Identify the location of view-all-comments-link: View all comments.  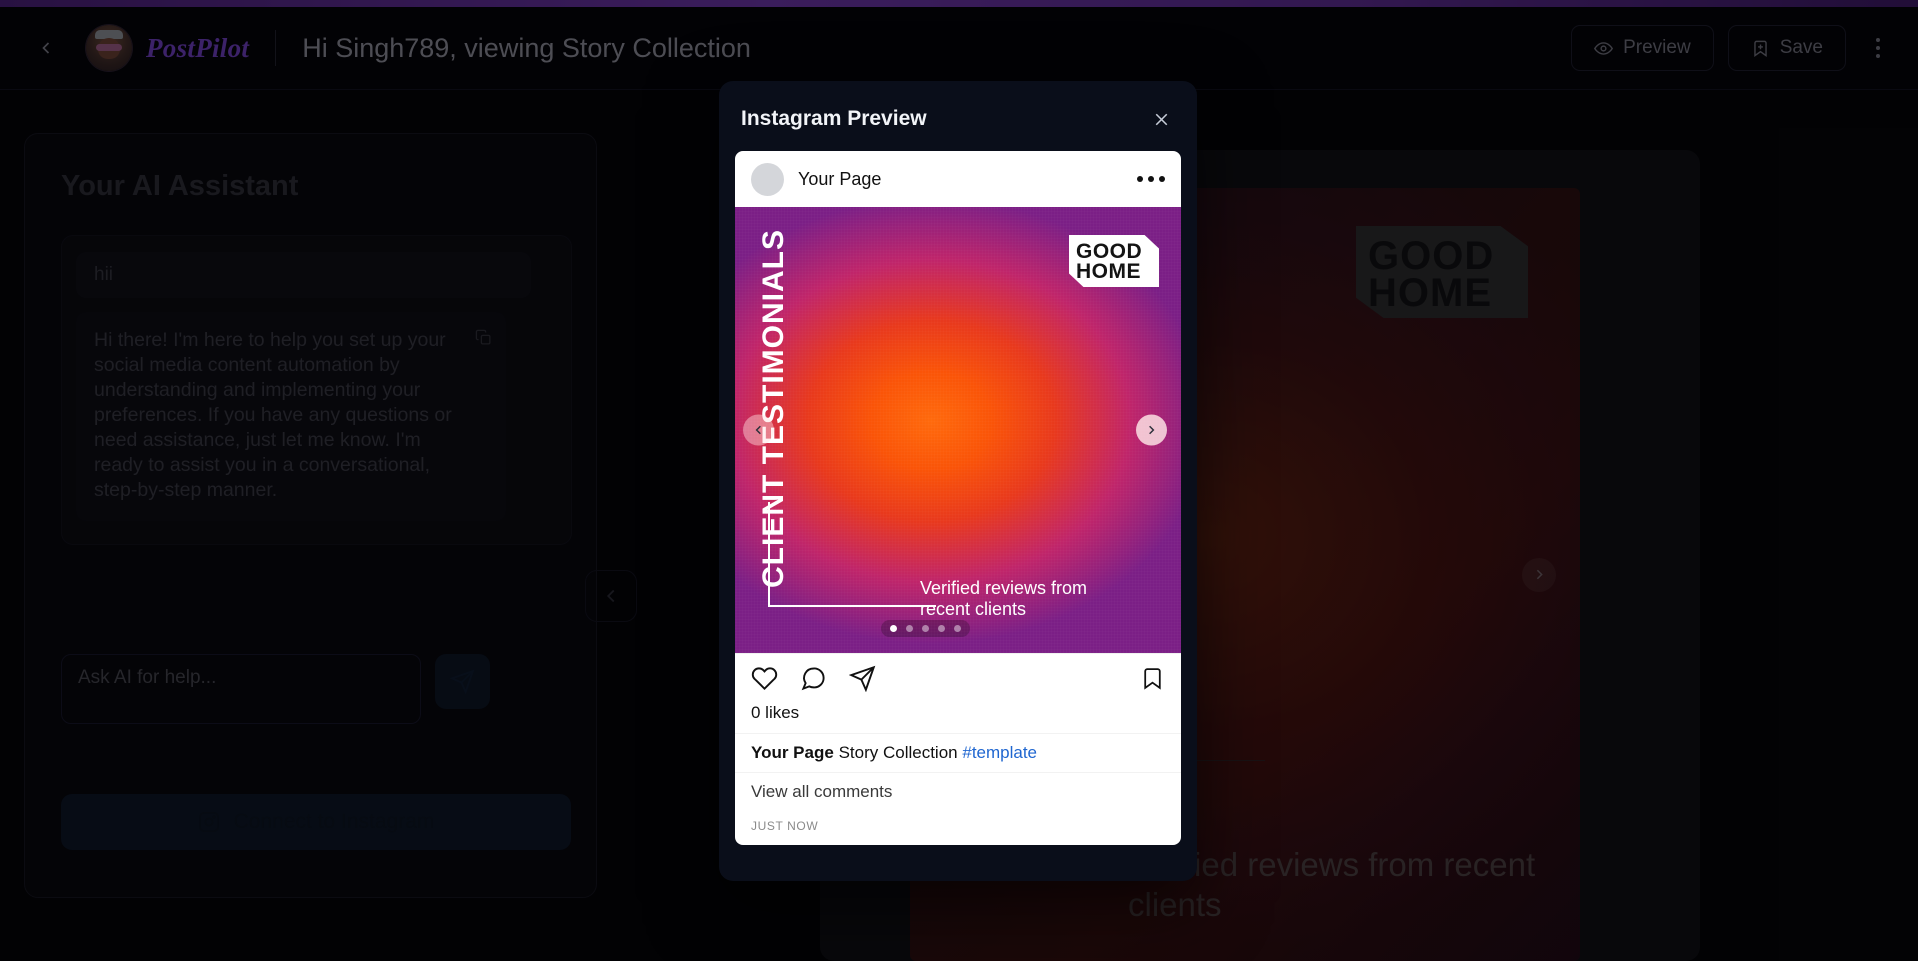
(958, 791).